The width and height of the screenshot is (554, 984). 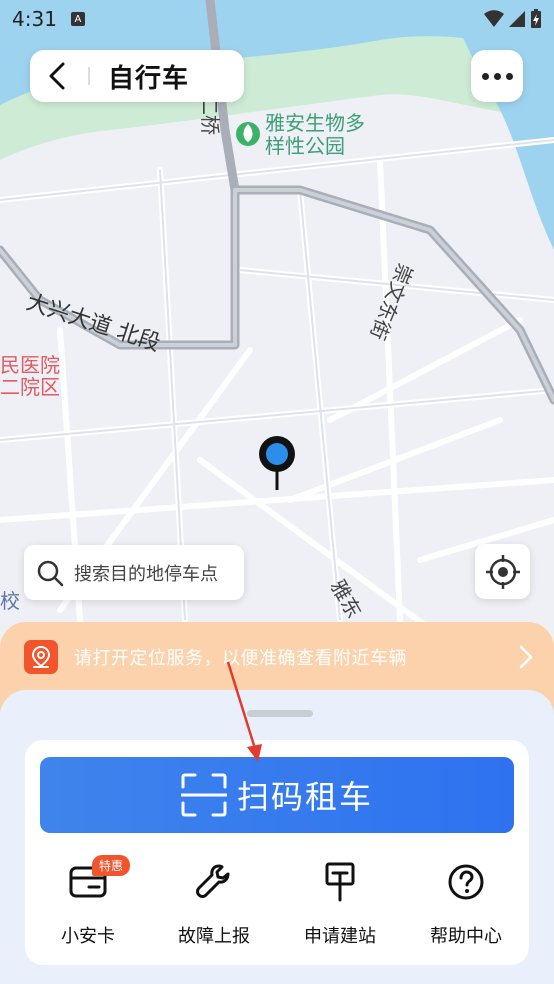 What do you see at coordinates (466, 936) in the screenshot?
I see `menu-label: 帮助中心` at bounding box center [466, 936].